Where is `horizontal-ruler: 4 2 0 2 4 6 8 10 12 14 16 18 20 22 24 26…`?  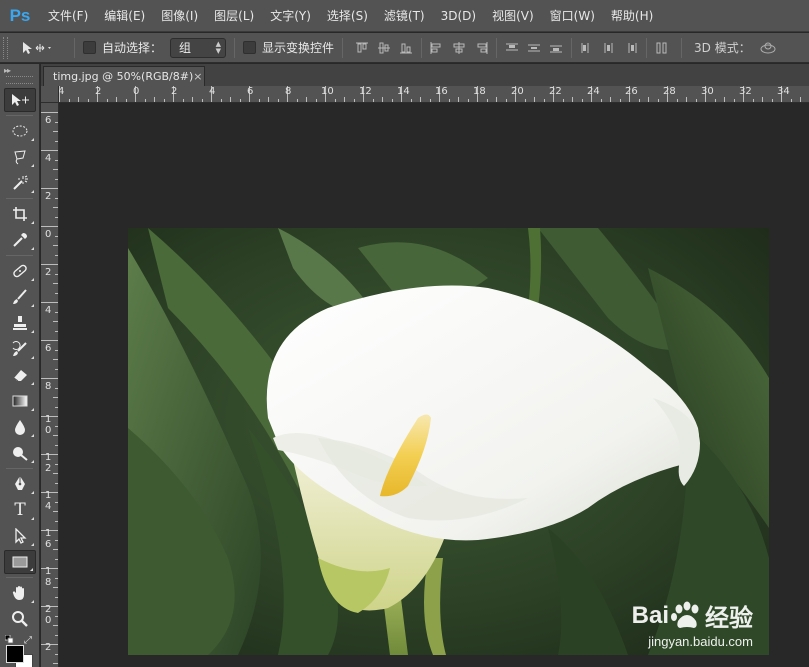 horizontal-ruler: 4 2 0 2 4 6 8 10 12 14 16 18 20 22 24 26… is located at coordinates (434, 94).